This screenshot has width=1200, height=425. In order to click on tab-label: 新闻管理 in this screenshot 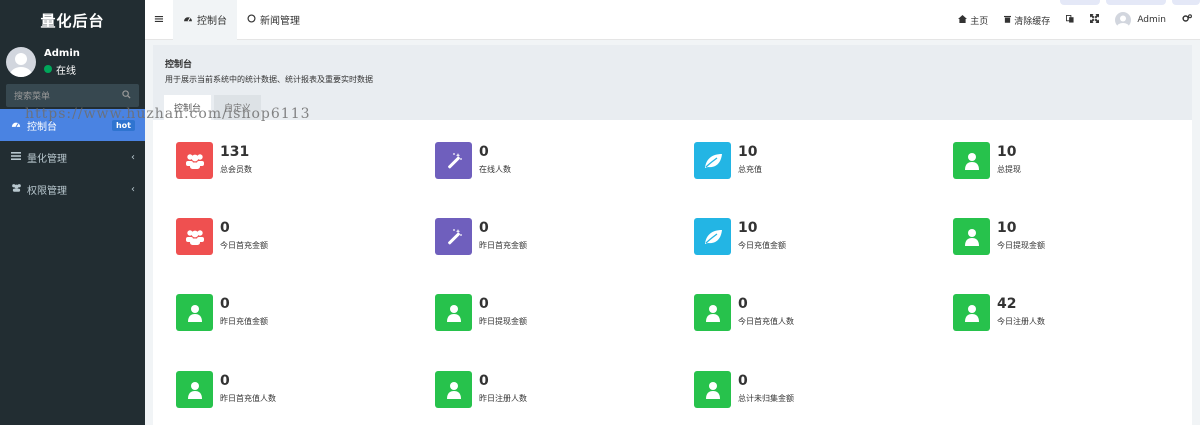, I will do `click(280, 21)`.